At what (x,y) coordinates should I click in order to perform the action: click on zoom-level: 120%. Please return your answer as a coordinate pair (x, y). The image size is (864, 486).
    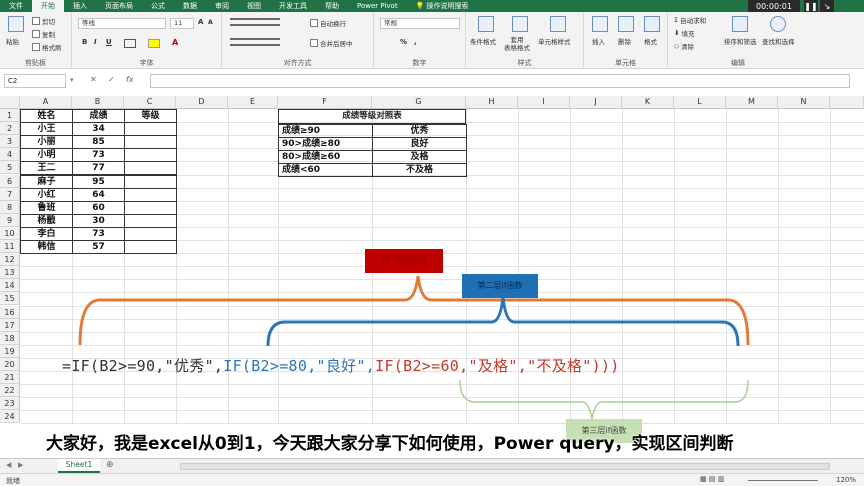
    Looking at the image, I should click on (846, 480).